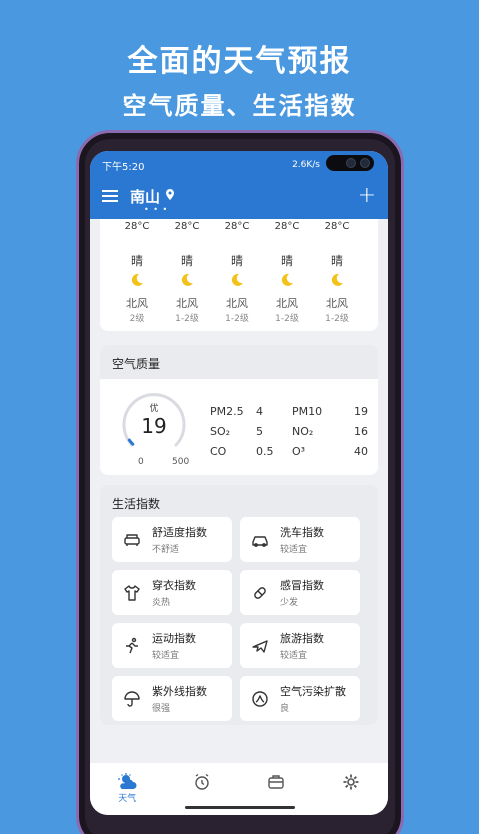 Image resolution: width=479 pixels, height=834 pixels. What do you see at coordinates (300, 539) in the screenshot?
I see `life-index-item: 洗车指数 较适宜` at bounding box center [300, 539].